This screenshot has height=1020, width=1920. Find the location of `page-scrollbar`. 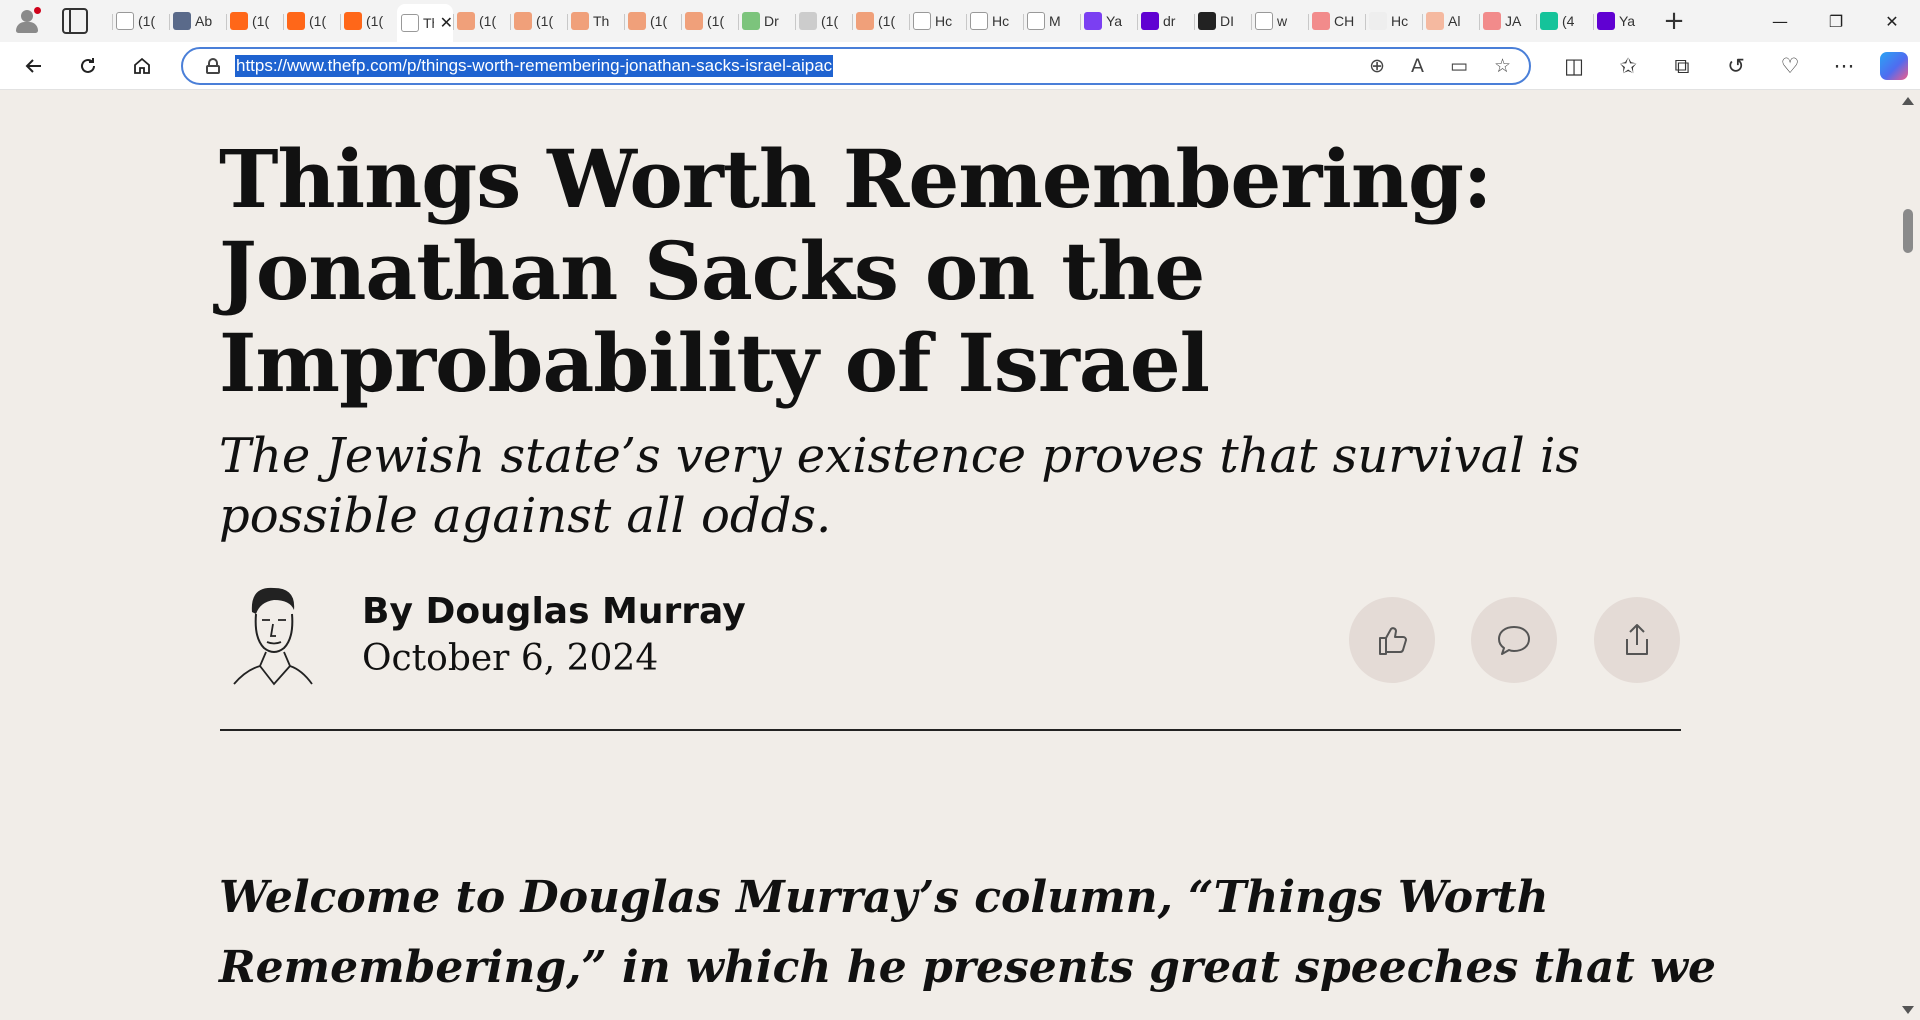

page-scrollbar is located at coordinates (1908, 555).